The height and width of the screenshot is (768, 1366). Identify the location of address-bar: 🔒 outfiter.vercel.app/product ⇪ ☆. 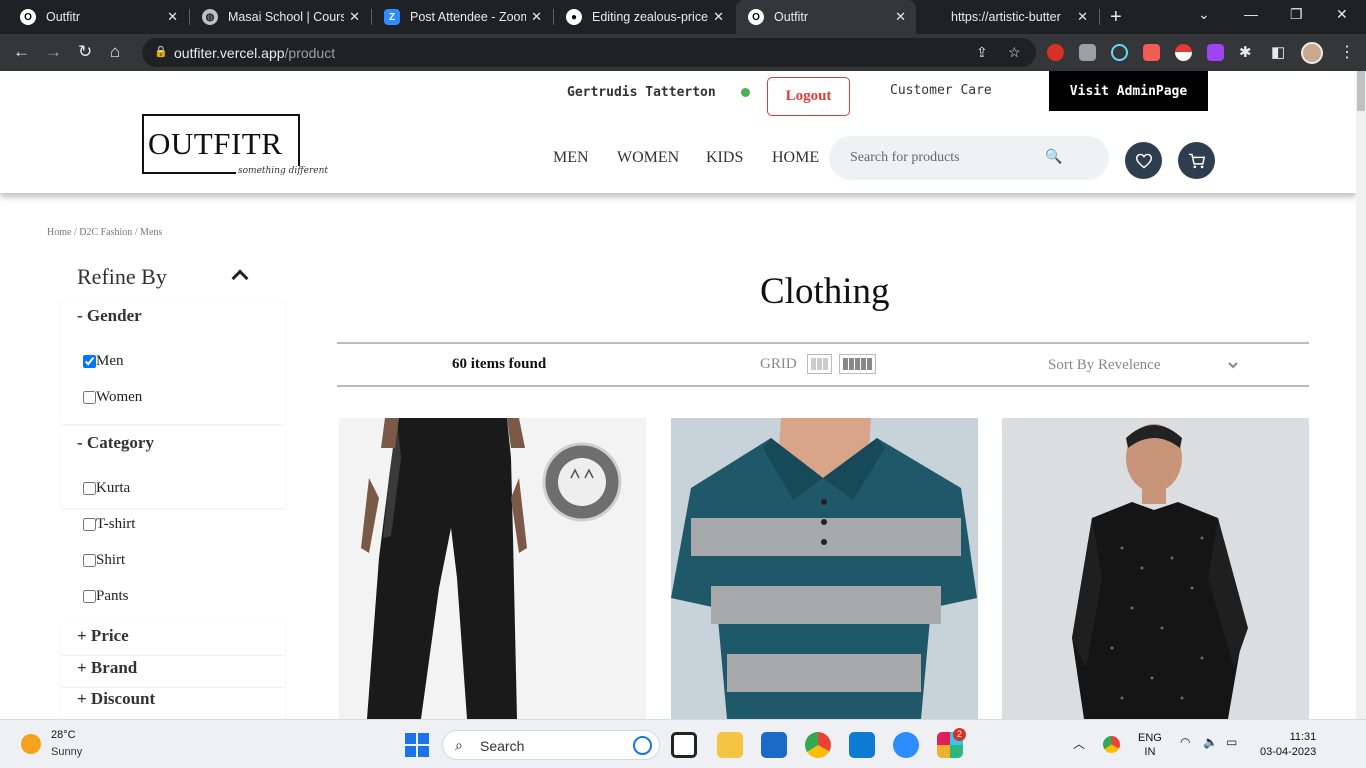
(589, 52).